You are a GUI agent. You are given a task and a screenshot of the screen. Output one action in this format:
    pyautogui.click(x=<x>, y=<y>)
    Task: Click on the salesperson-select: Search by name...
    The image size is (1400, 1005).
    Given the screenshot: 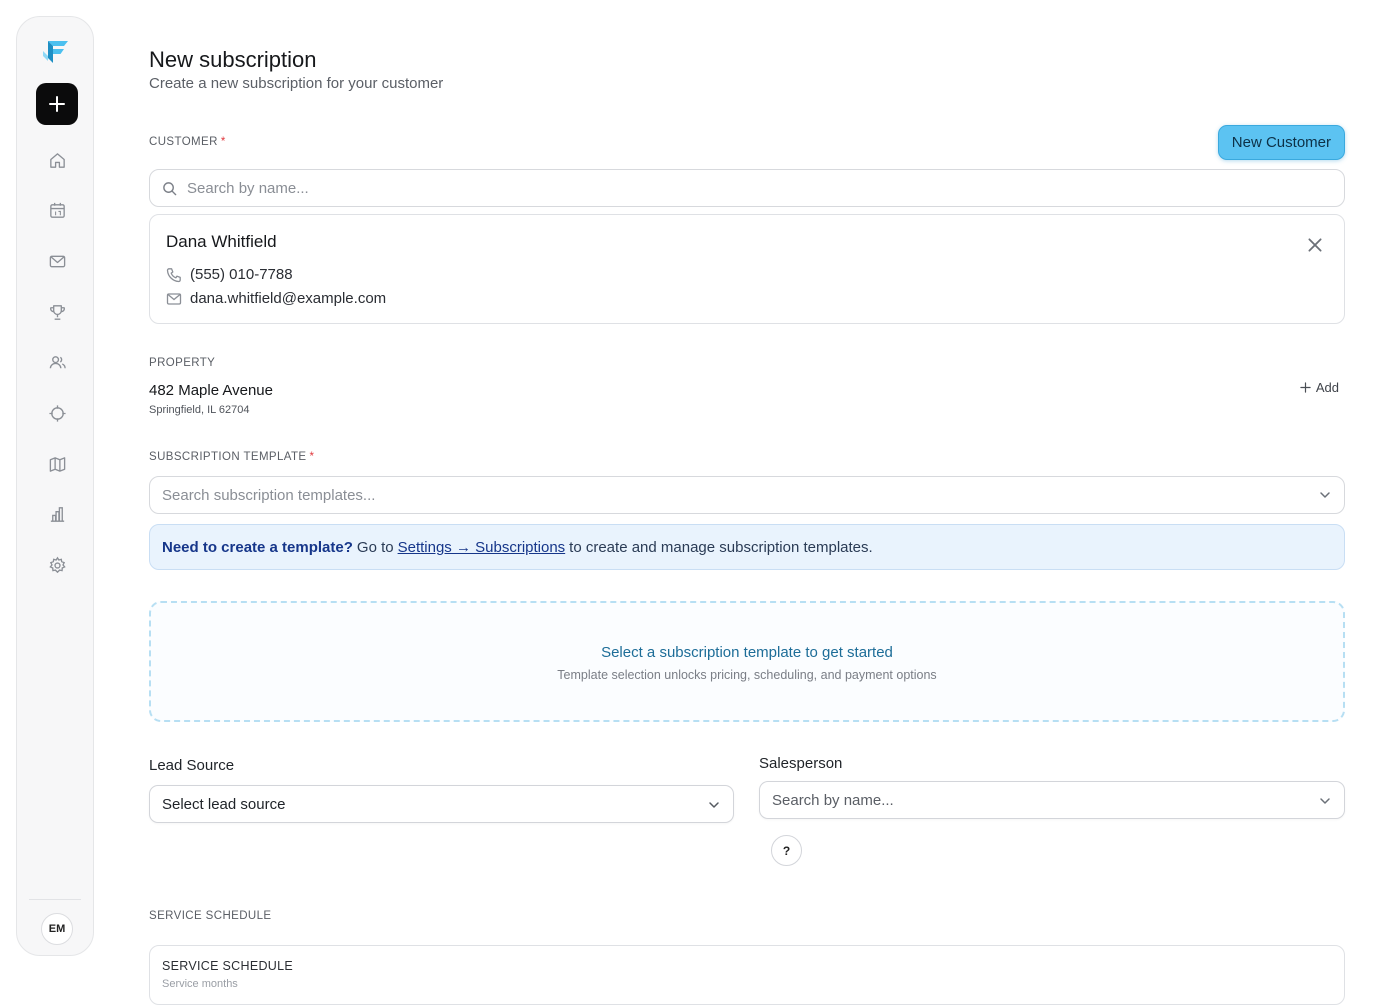 What is the action you would take?
    pyautogui.click(x=1052, y=800)
    